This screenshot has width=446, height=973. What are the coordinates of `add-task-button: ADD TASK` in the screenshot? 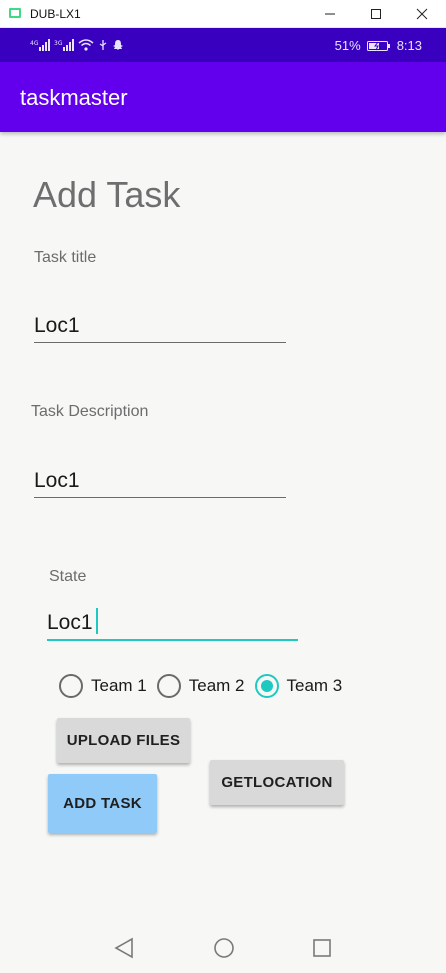 It's located at (102, 803).